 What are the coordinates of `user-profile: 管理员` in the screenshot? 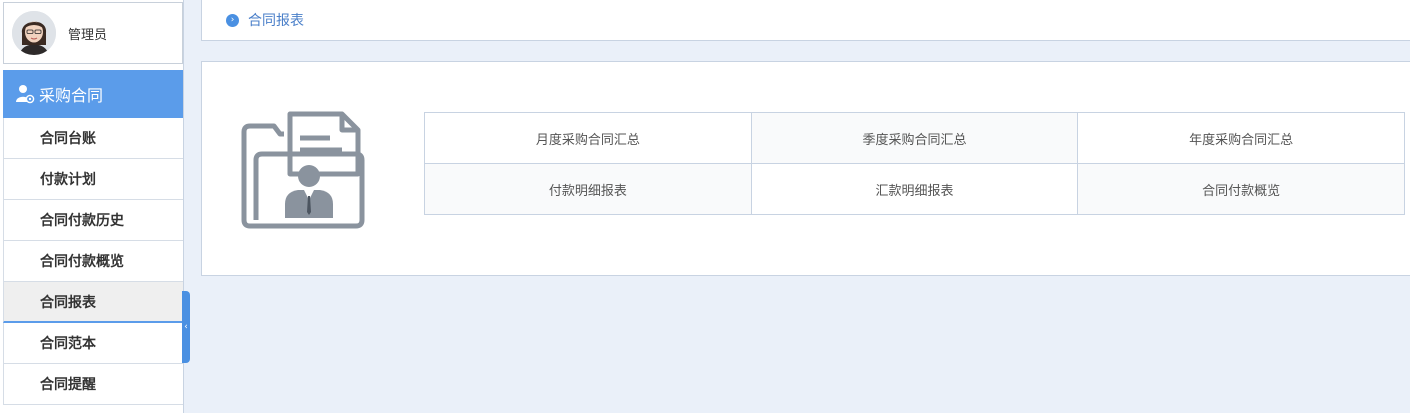 It's located at (93, 33).